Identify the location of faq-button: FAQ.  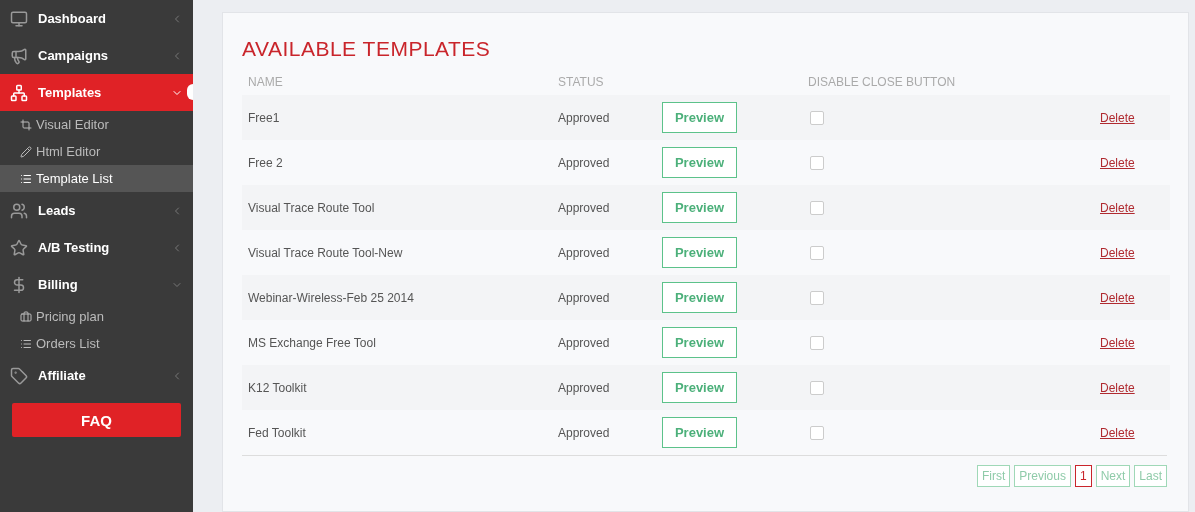
(96, 420).